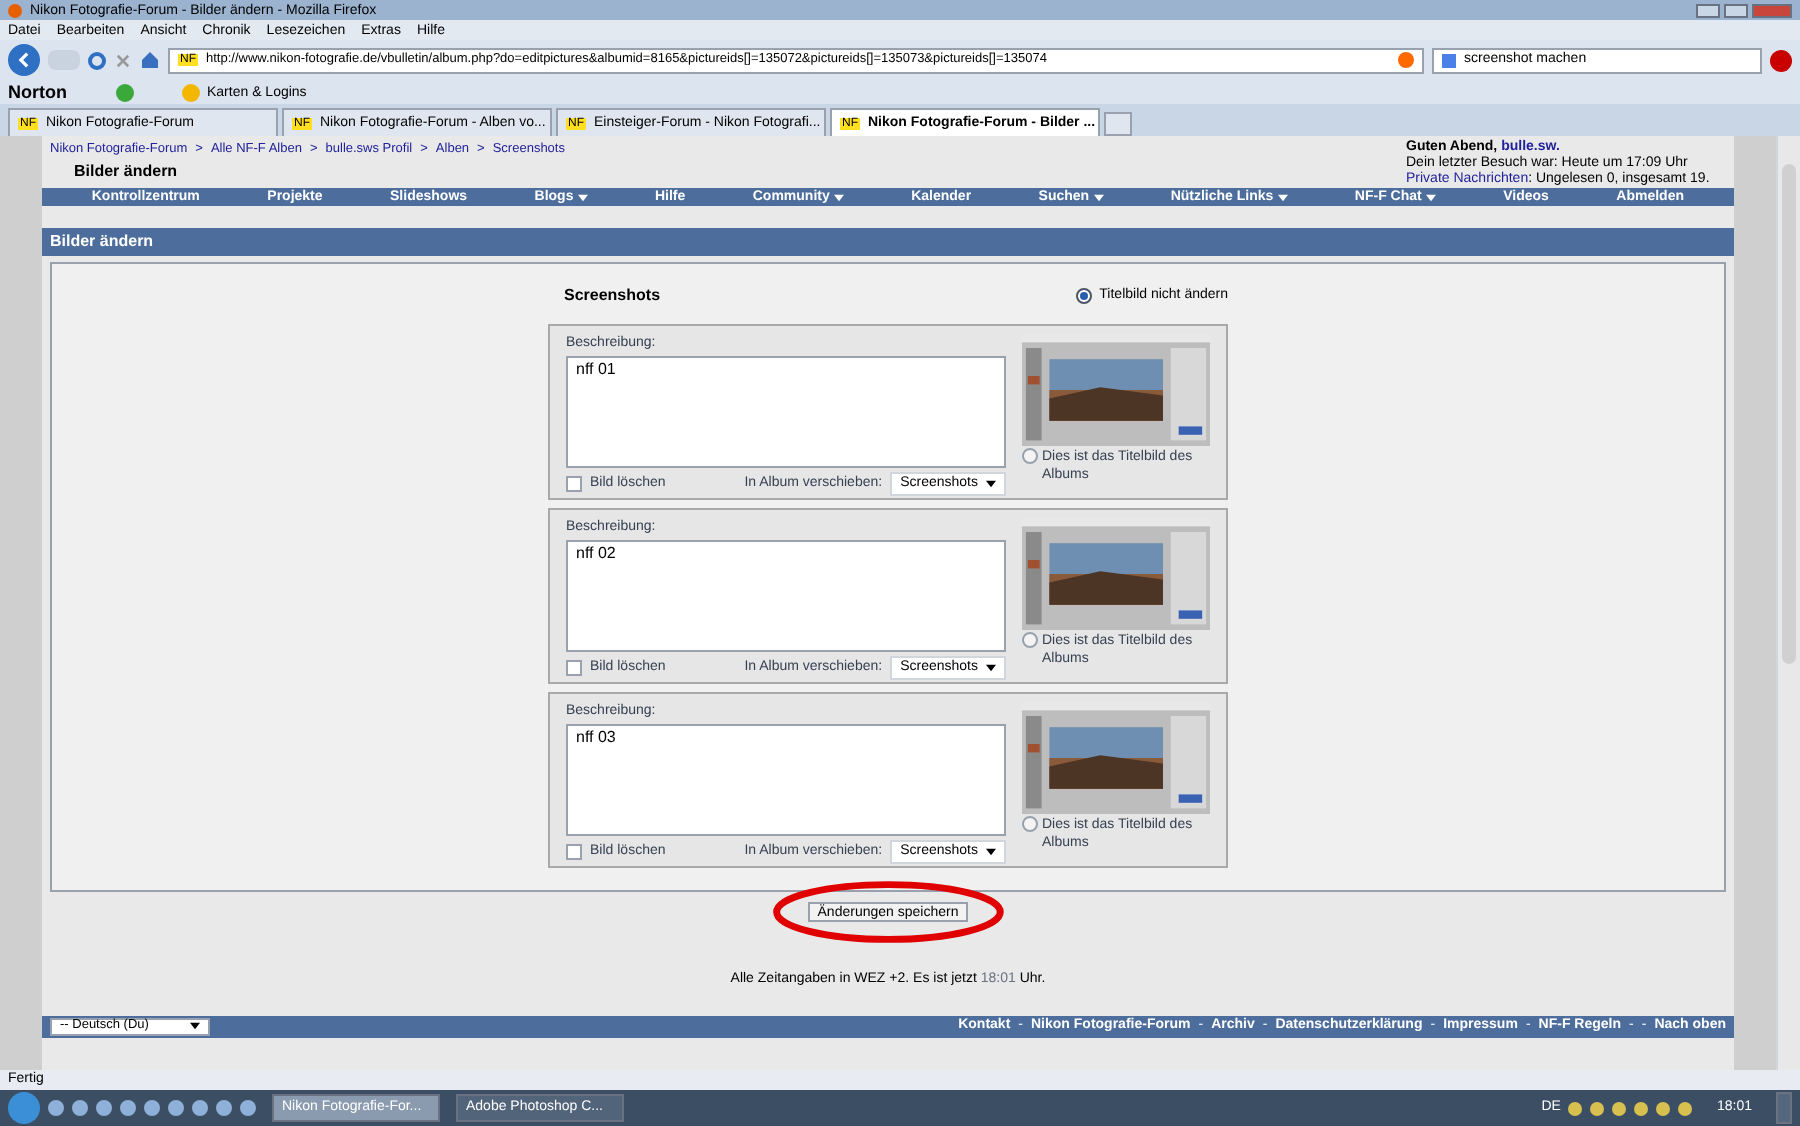  I want to click on minimize-icon, so click(1708, 10).